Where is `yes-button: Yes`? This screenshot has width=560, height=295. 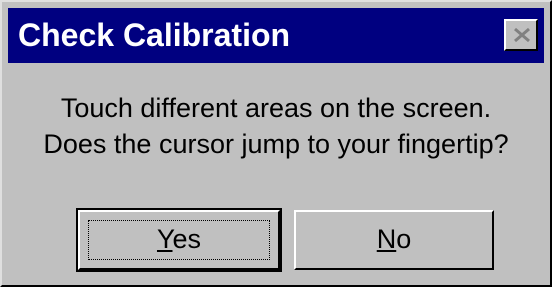
yes-button: Yes is located at coordinates (179, 240).